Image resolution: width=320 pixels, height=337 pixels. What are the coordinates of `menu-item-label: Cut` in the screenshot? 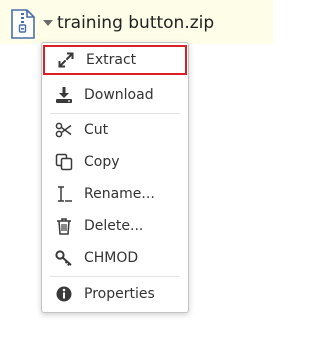 It's located at (96, 130).